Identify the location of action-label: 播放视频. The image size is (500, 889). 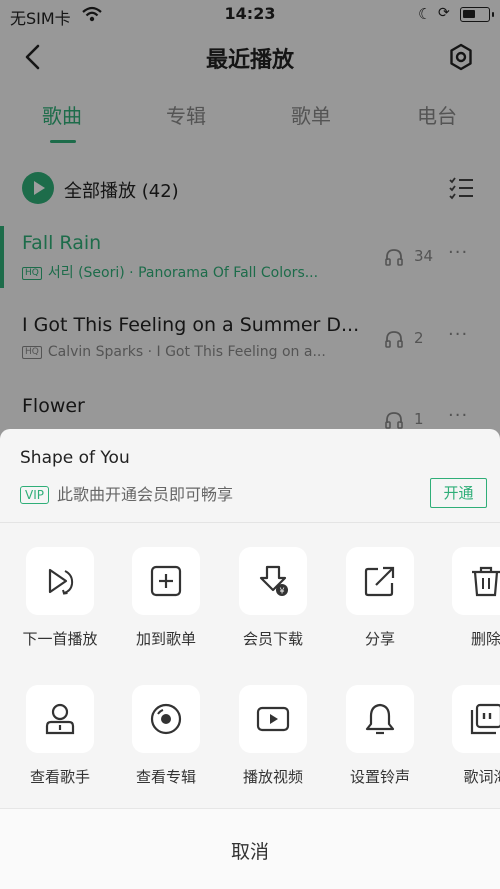
(272, 777).